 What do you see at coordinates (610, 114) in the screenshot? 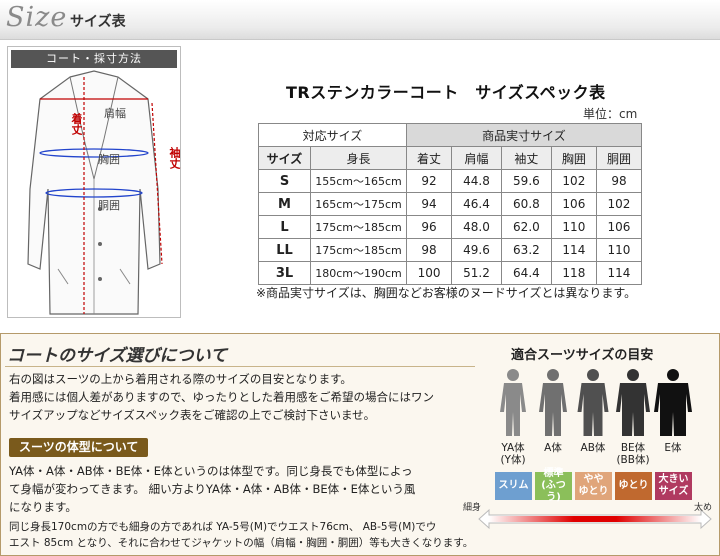
I see `unit-label: 単位：cm` at bounding box center [610, 114].